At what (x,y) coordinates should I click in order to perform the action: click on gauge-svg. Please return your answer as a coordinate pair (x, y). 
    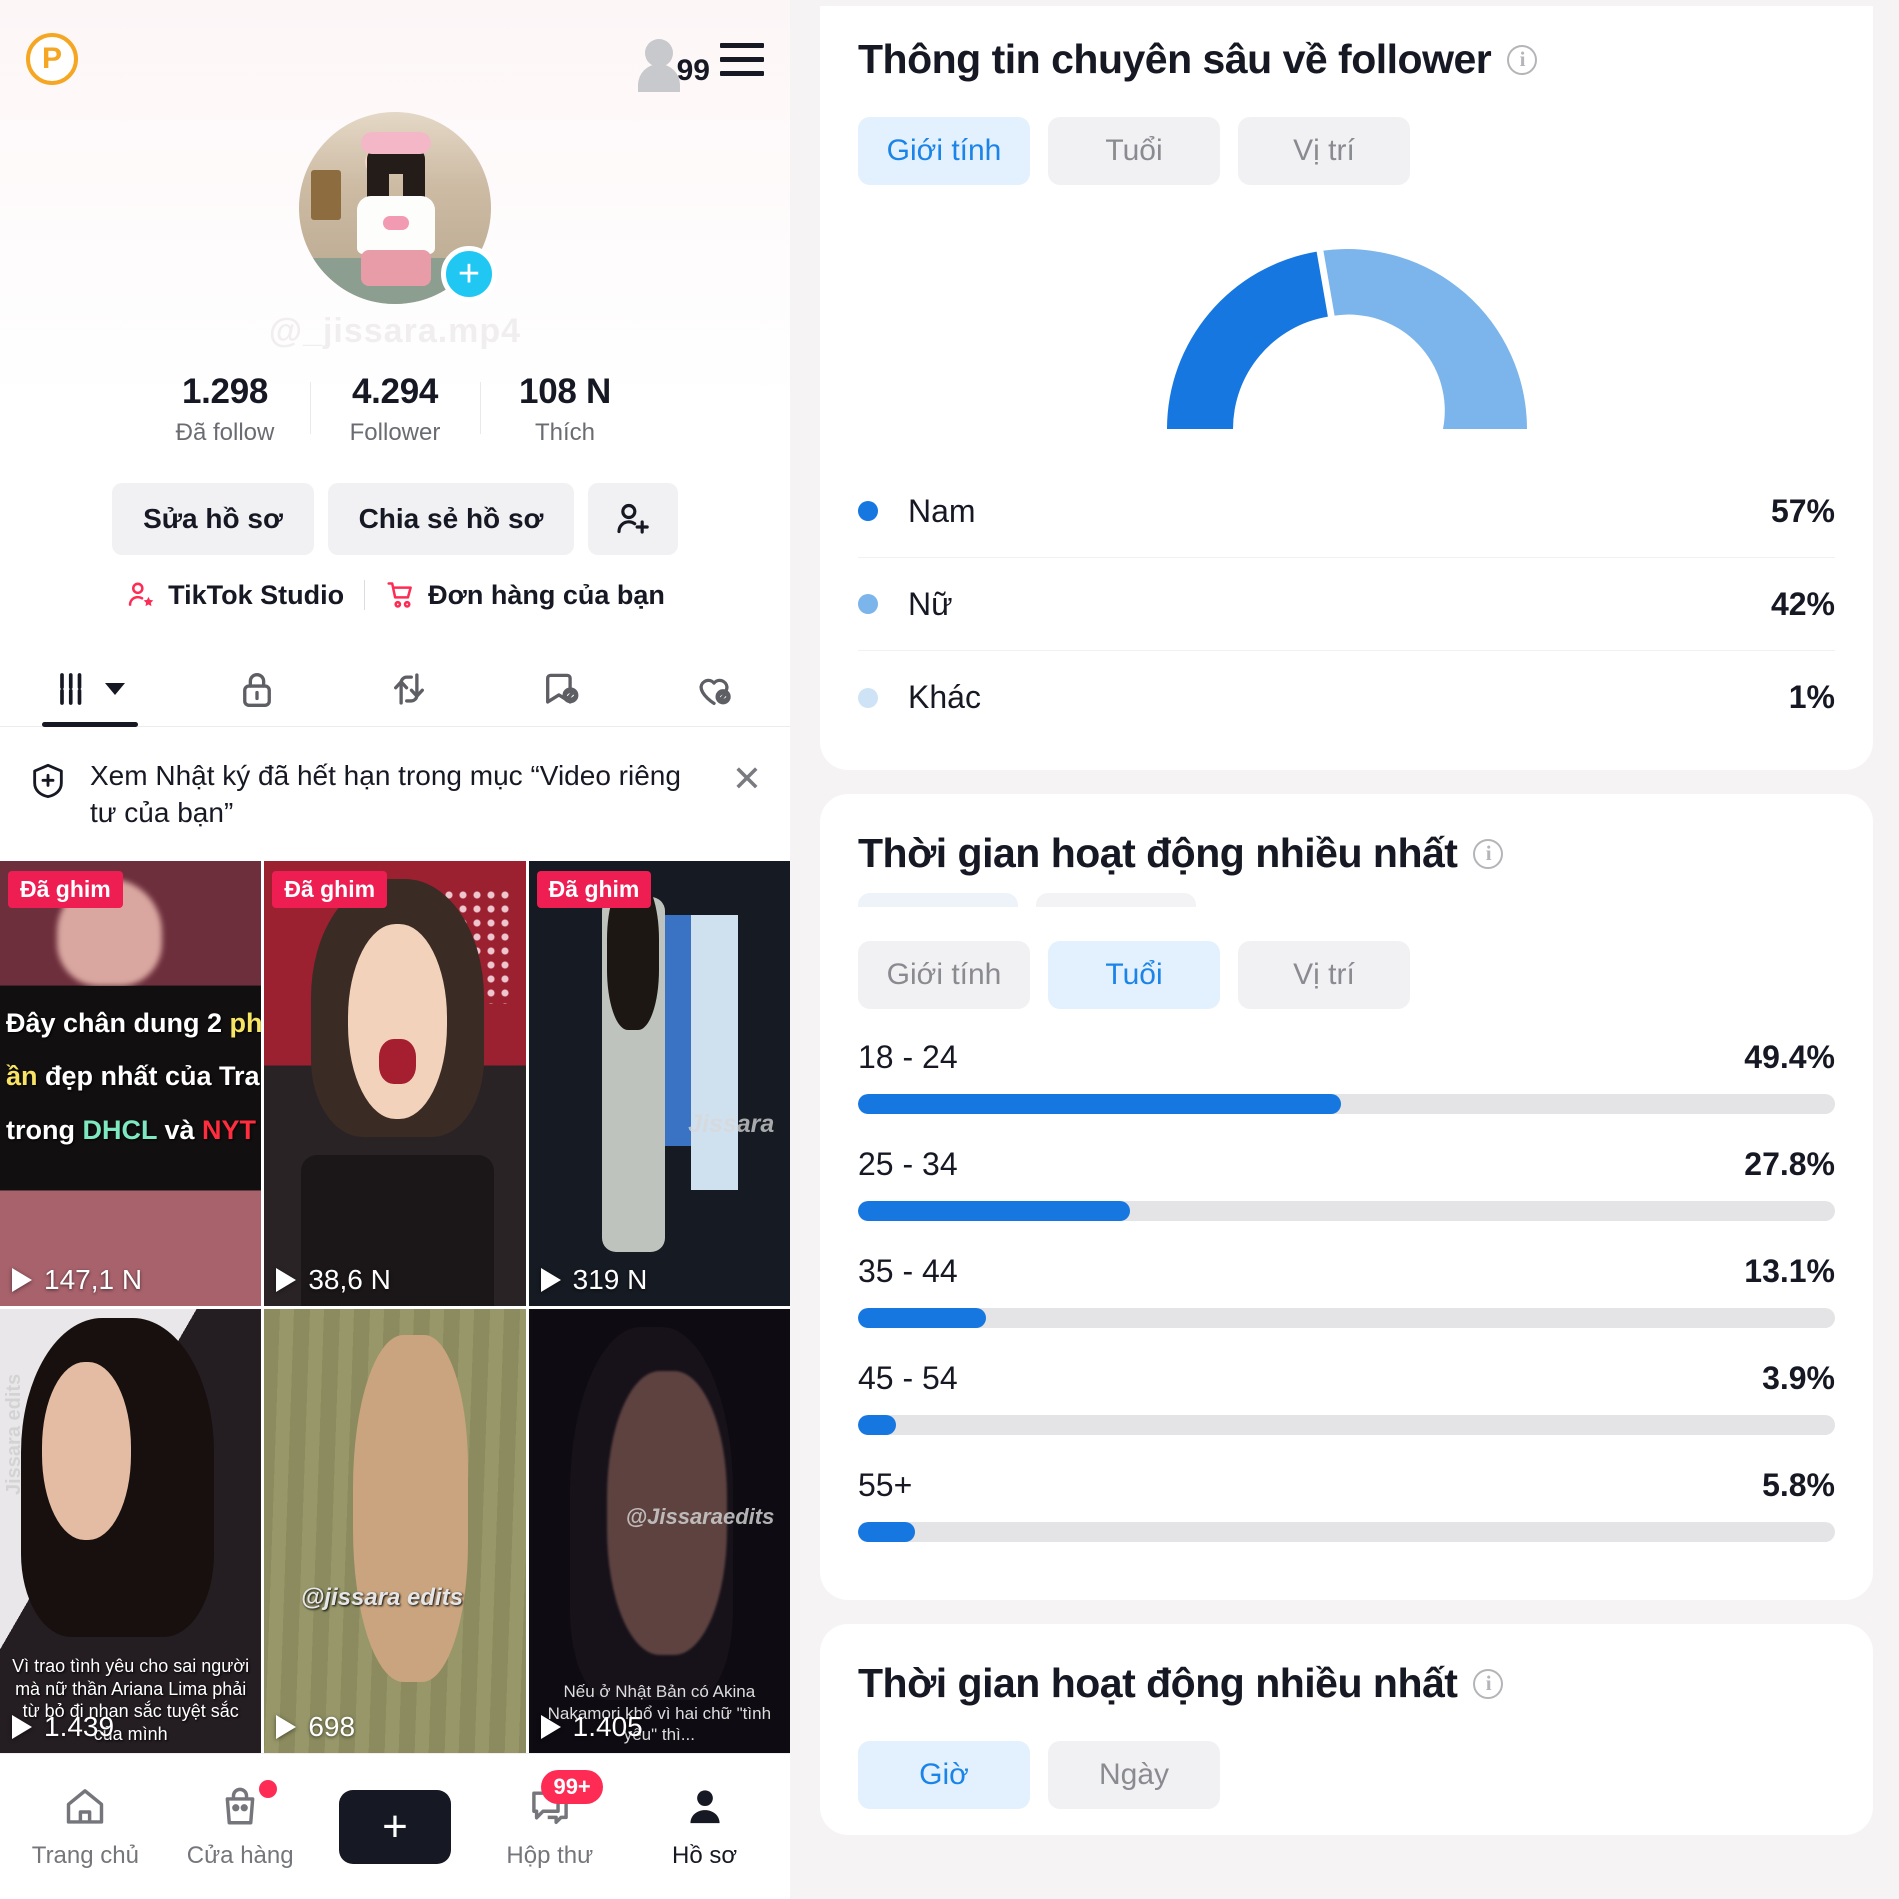
    Looking at the image, I should click on (1346, 339).